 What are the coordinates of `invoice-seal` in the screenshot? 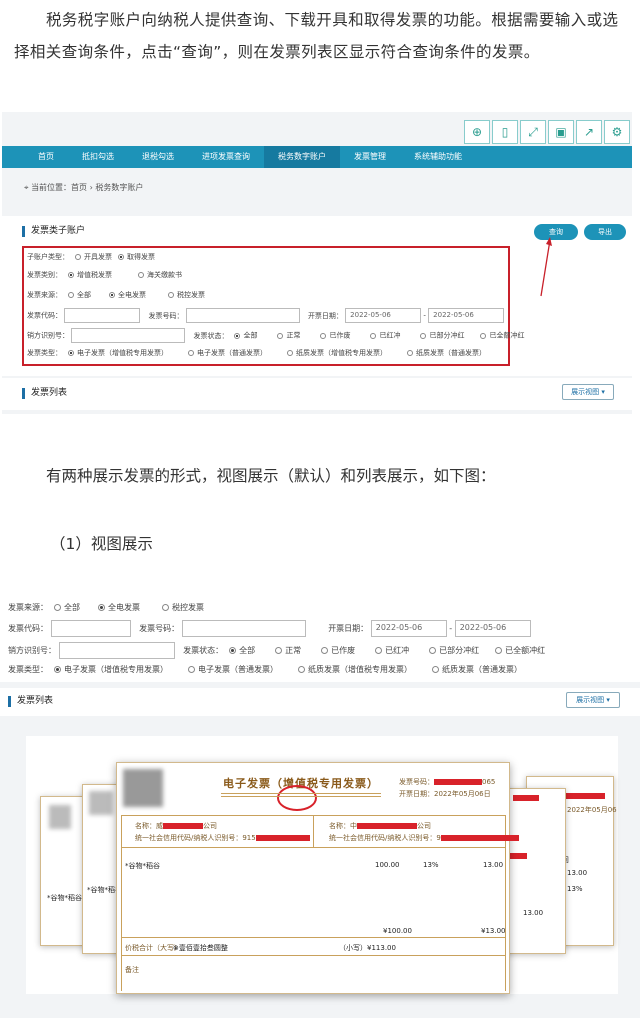 It's located at (297, 798).